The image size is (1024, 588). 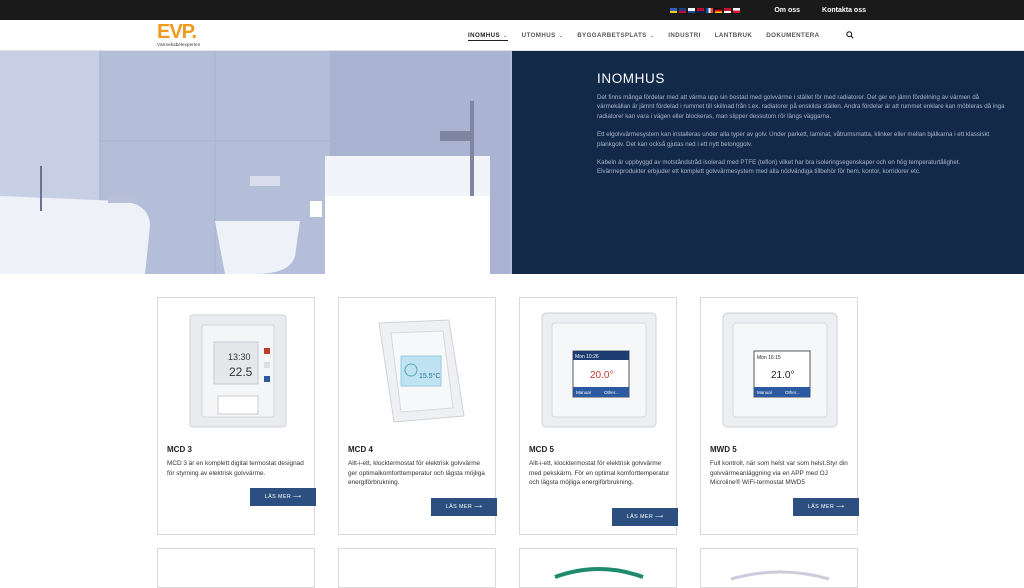 What do you see at coordinates (538, 35) in the screenshot?
I see `nav-label: UTOMHUS` at bounding box center [538, 35].